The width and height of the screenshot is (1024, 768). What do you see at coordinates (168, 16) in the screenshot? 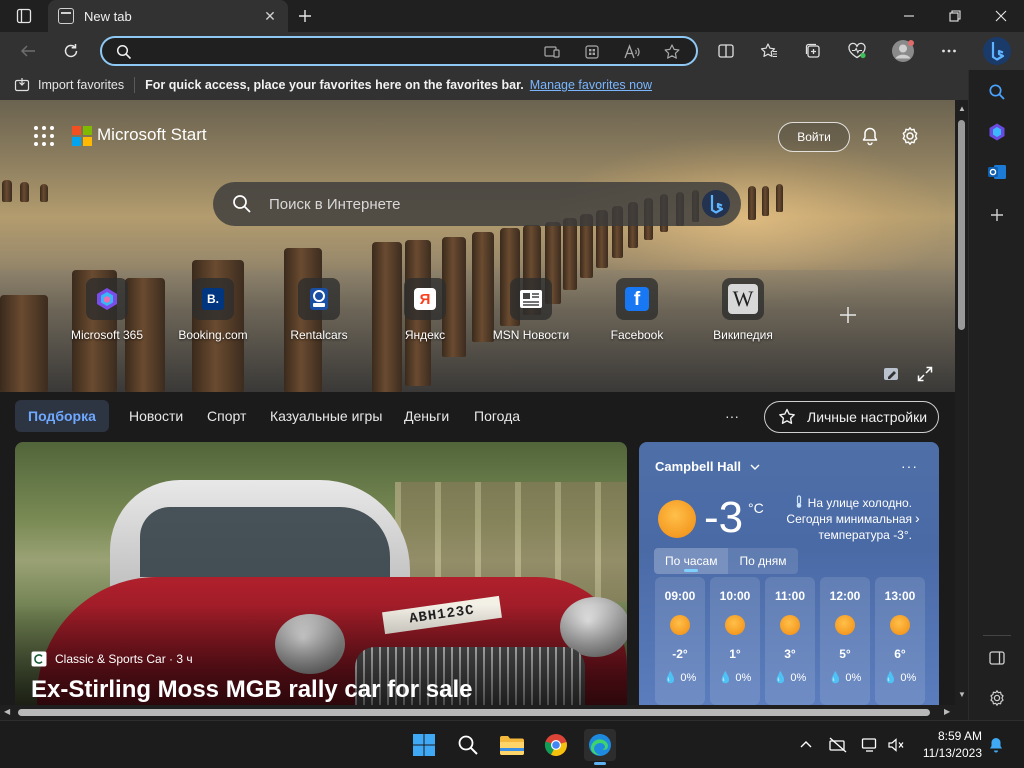
I see `browser-tab: New tab ✕` at bounding box center [168, 16].